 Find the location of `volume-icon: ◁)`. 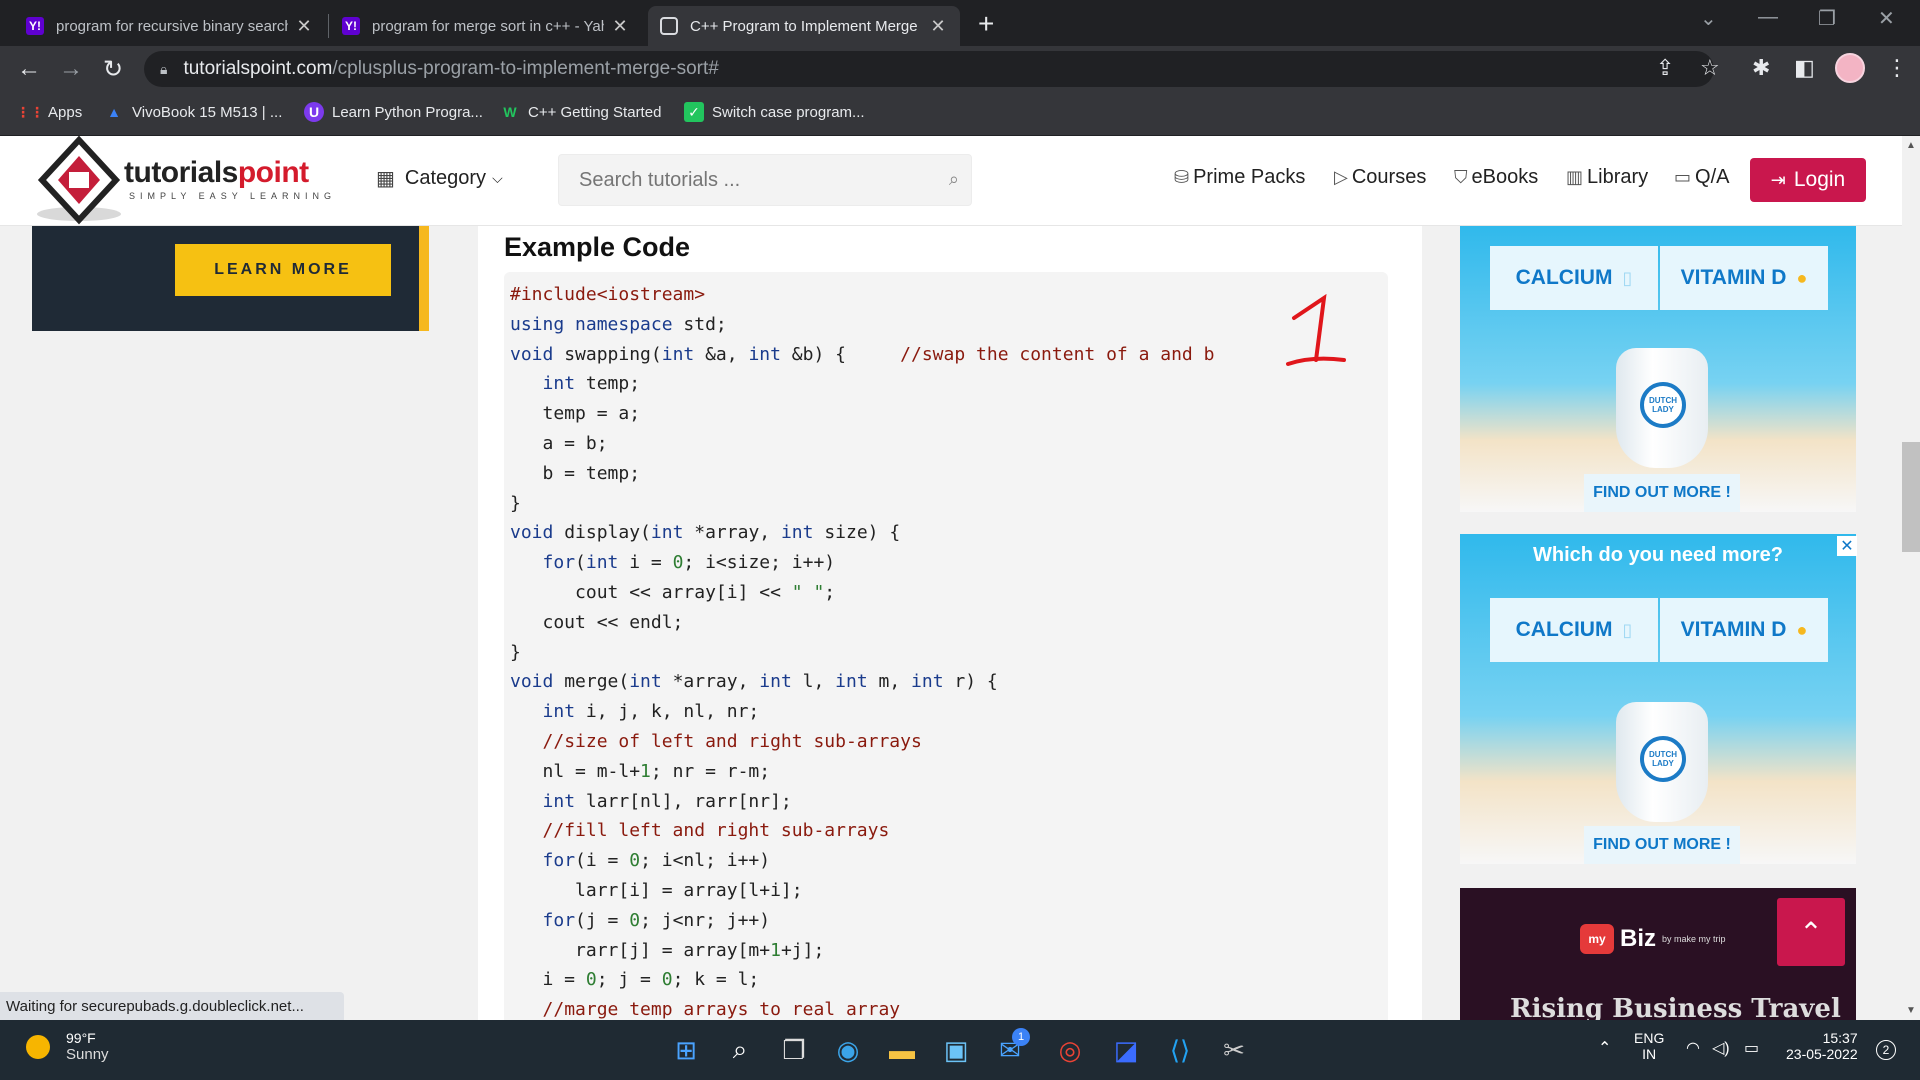

volume-icon: ◁) is located at coordinates (1721, 1048).